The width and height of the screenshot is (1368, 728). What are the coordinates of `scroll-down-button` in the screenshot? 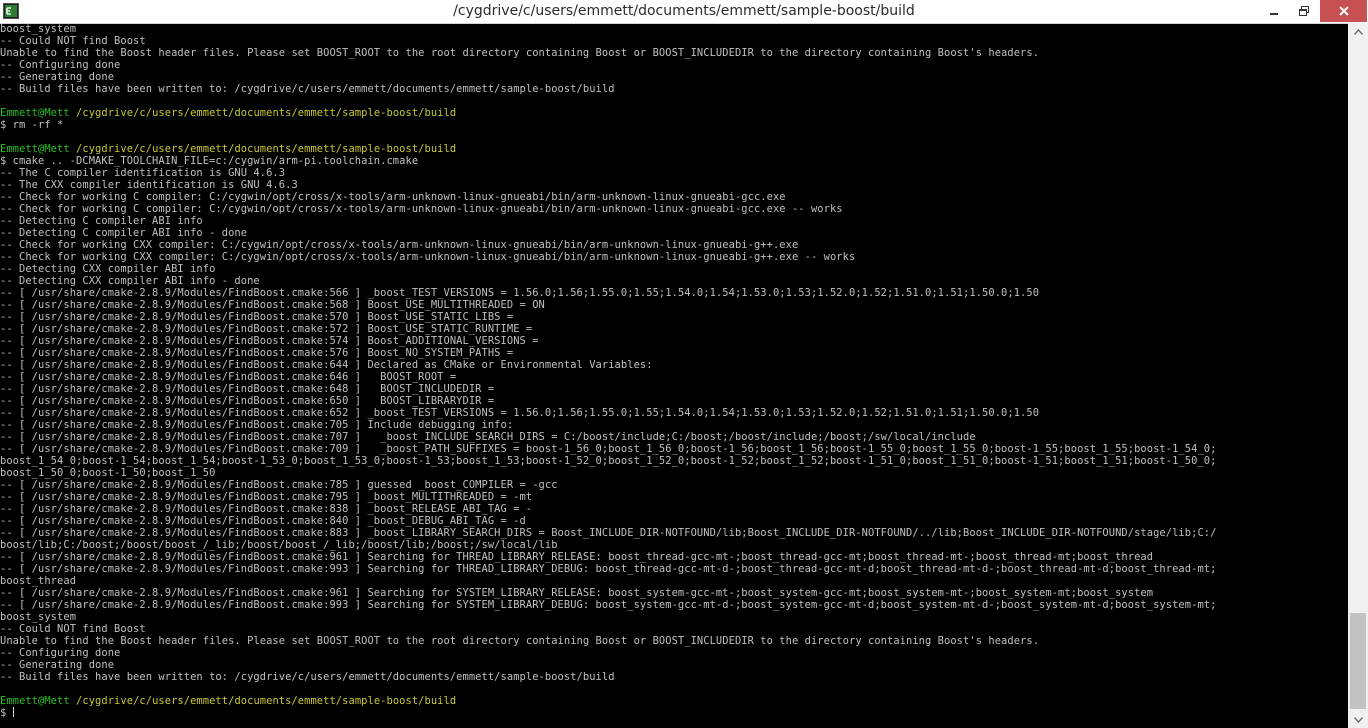 It's located at (1358, 719).